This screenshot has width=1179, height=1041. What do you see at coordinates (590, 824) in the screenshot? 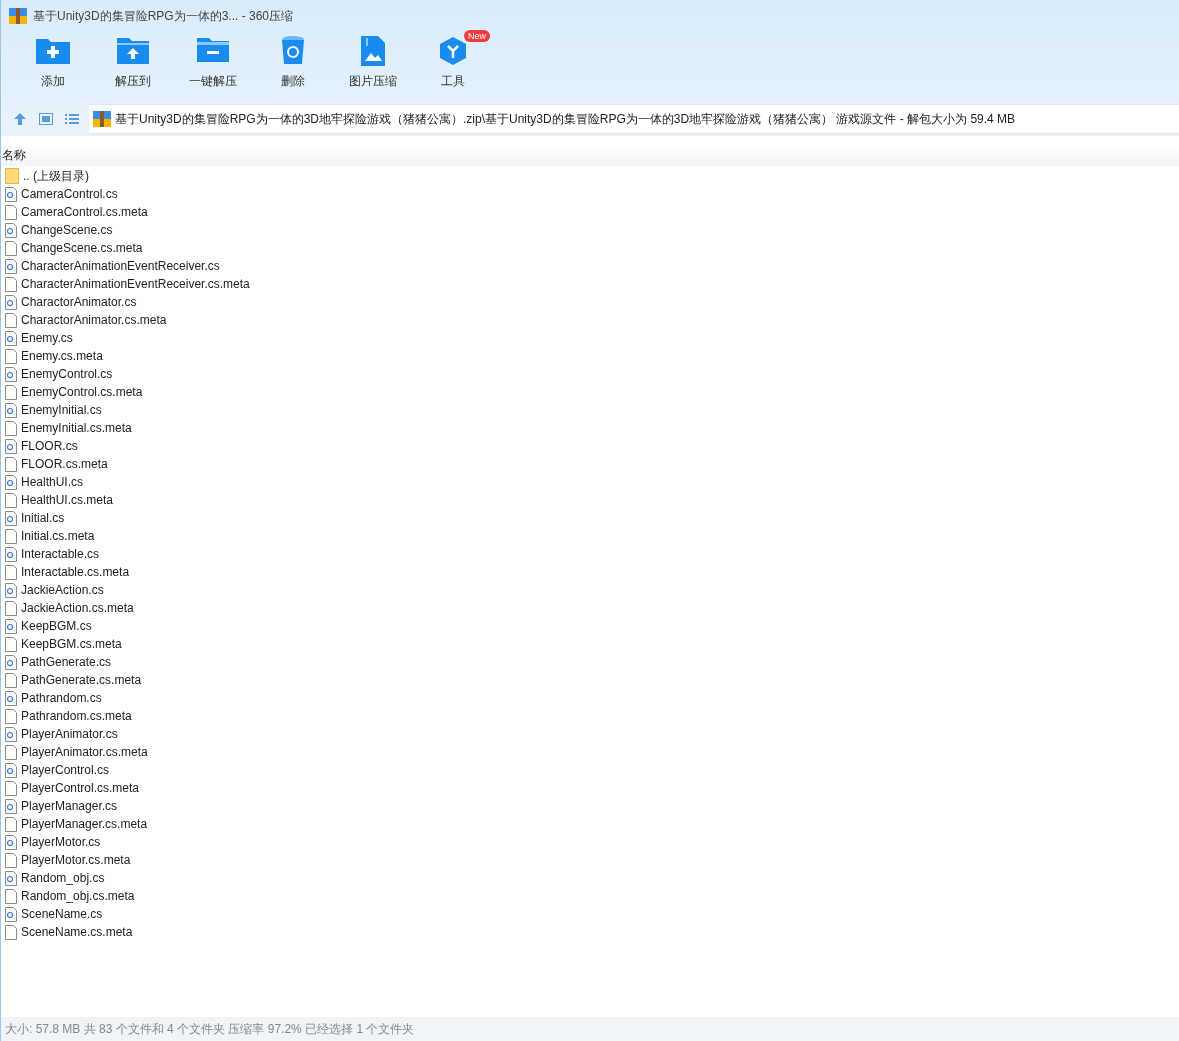
I see `file-row: PlayerManager.cs.meta` at bounding box center [590, 824].